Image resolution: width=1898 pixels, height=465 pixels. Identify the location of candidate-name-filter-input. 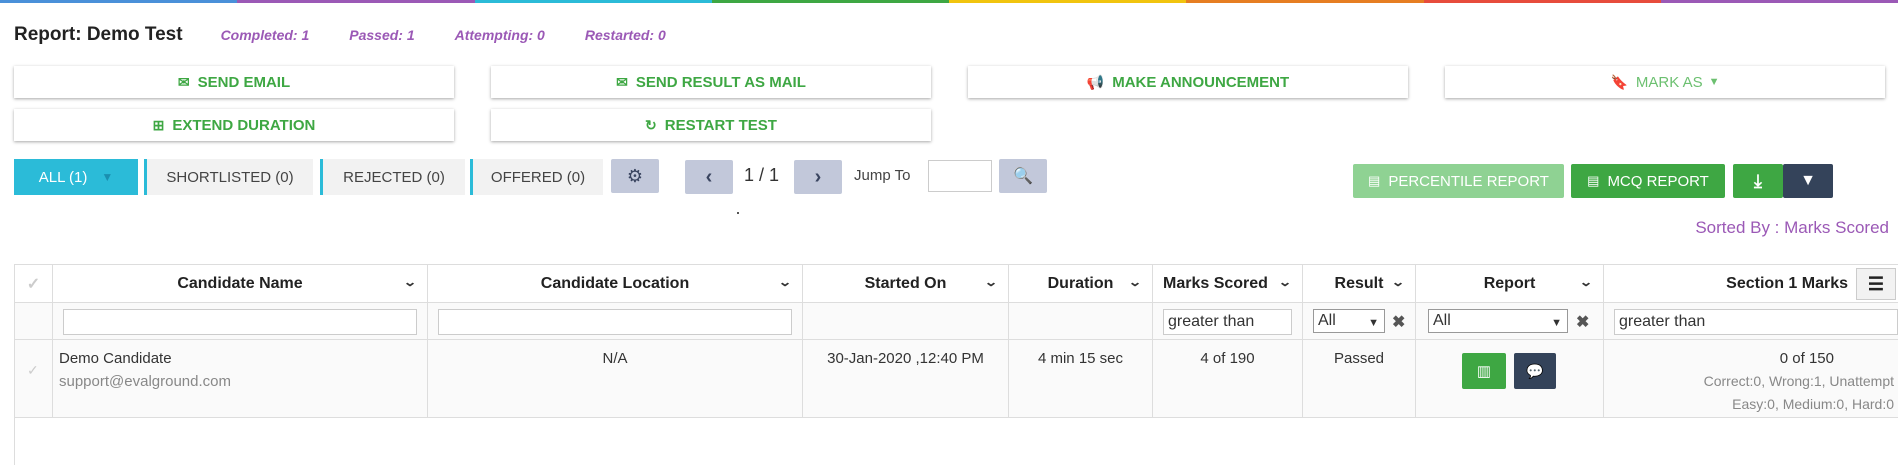
(240, 322).